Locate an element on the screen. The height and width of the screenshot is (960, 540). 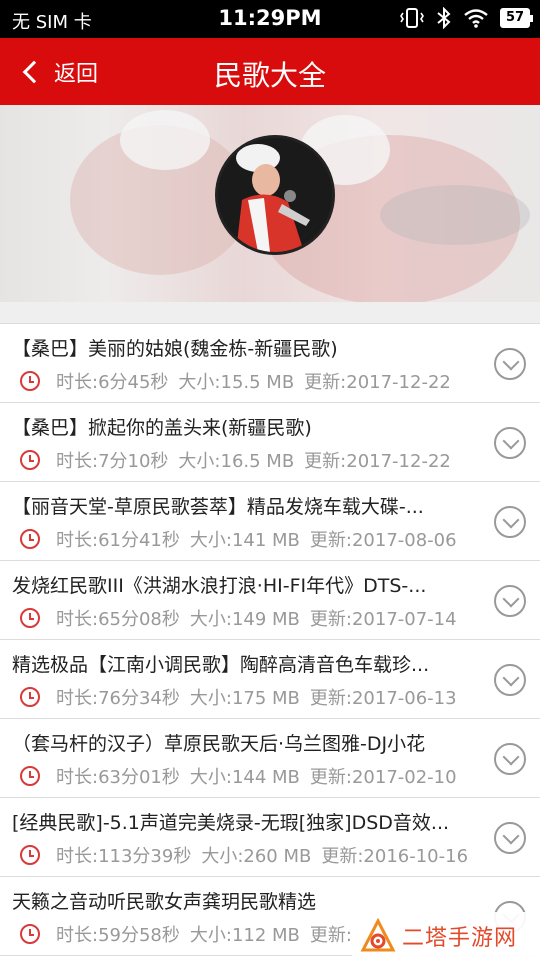
song-duration: 时长:7分10秒 is located at coordinates (112, 461).